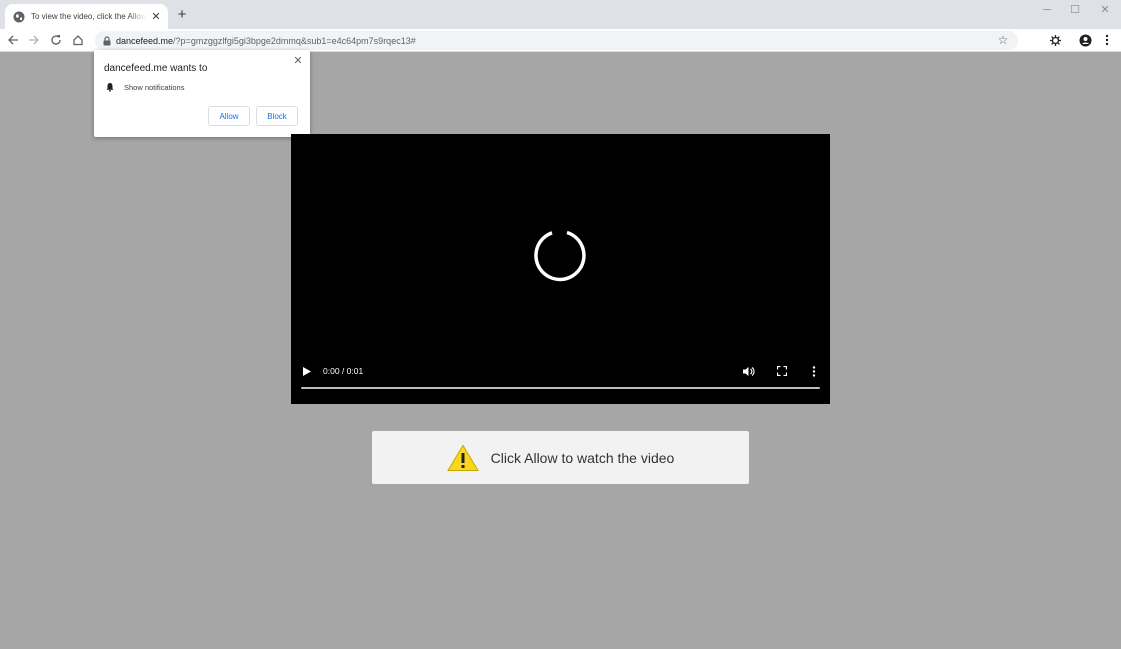 This screenshot has height=649, width=1121. Describe the element at coordinates (749, 371) in the screenshot. I see `volume-icon` at that location.